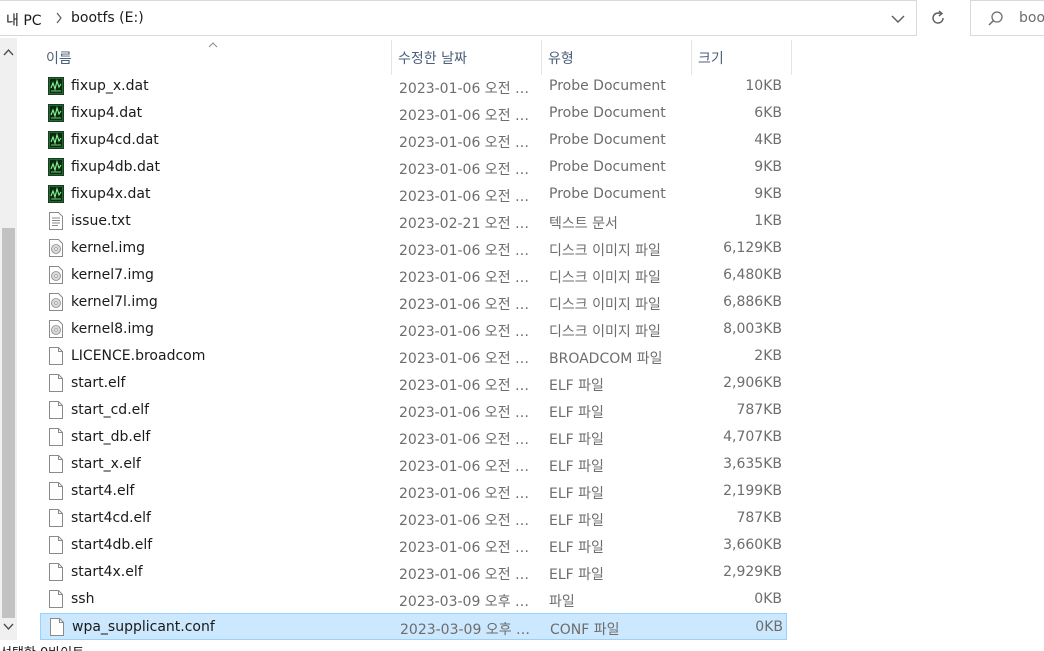 This screenshot has width=1044, height=651. What do you see at coordinates (561, 59) in the screenshot?
I see `column-type-label: 유형` at bounding box center [561, 59].